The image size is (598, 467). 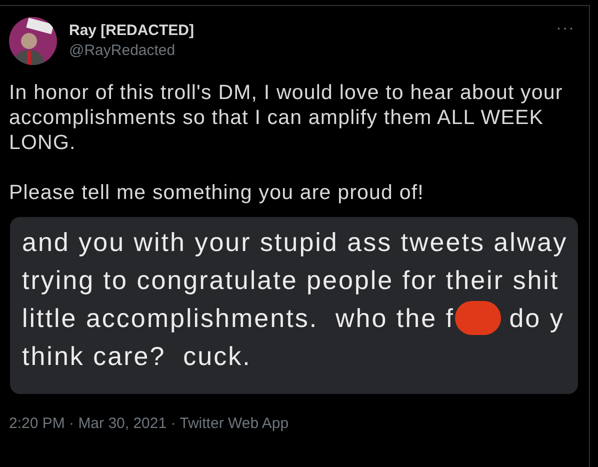 I want to click on redaction-mark, so click(x=477, y=318).